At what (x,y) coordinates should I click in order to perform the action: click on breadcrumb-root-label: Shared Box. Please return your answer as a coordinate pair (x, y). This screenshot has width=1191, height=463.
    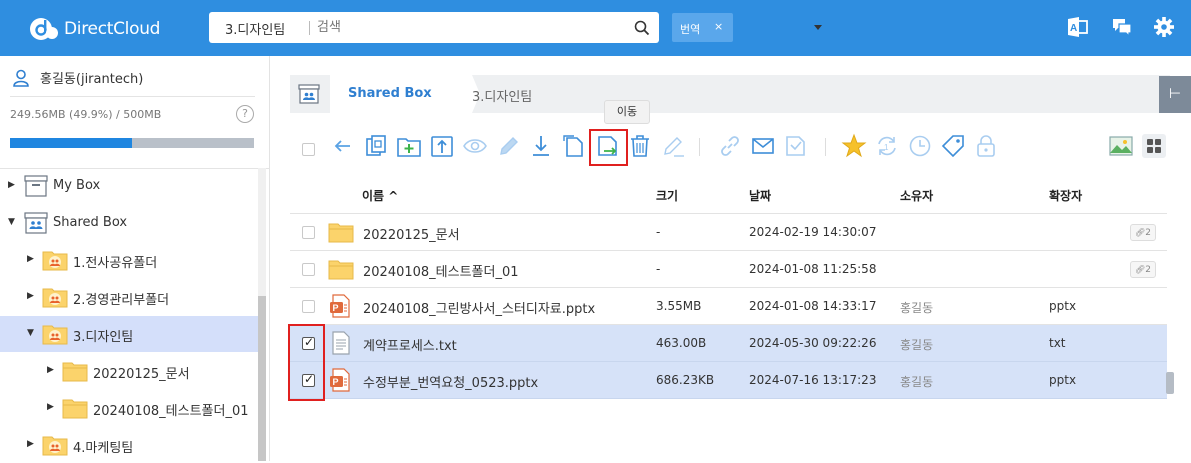
    Looking at the image, I should click on (390, 93).